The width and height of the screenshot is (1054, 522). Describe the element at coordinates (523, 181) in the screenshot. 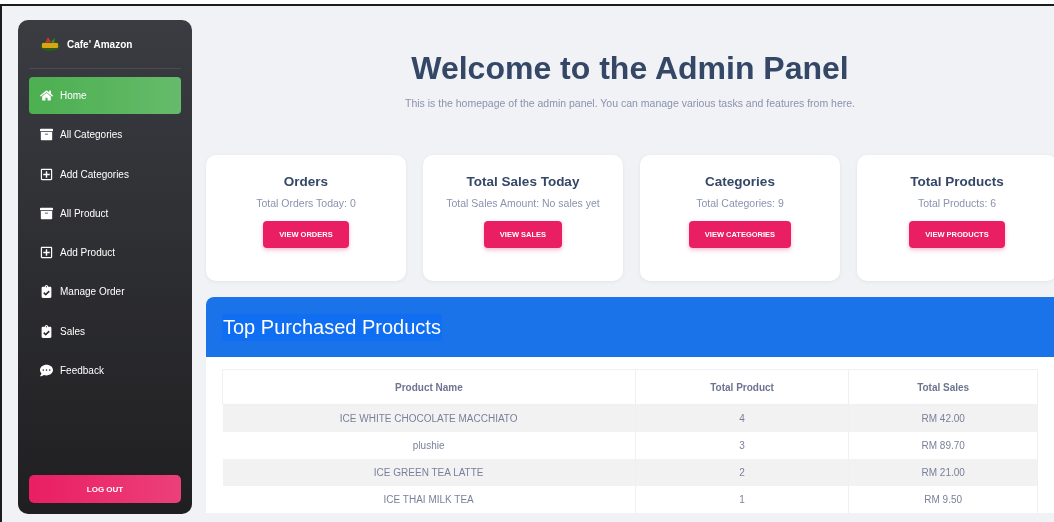

I see `card-title: Total Sales Today` at that location.